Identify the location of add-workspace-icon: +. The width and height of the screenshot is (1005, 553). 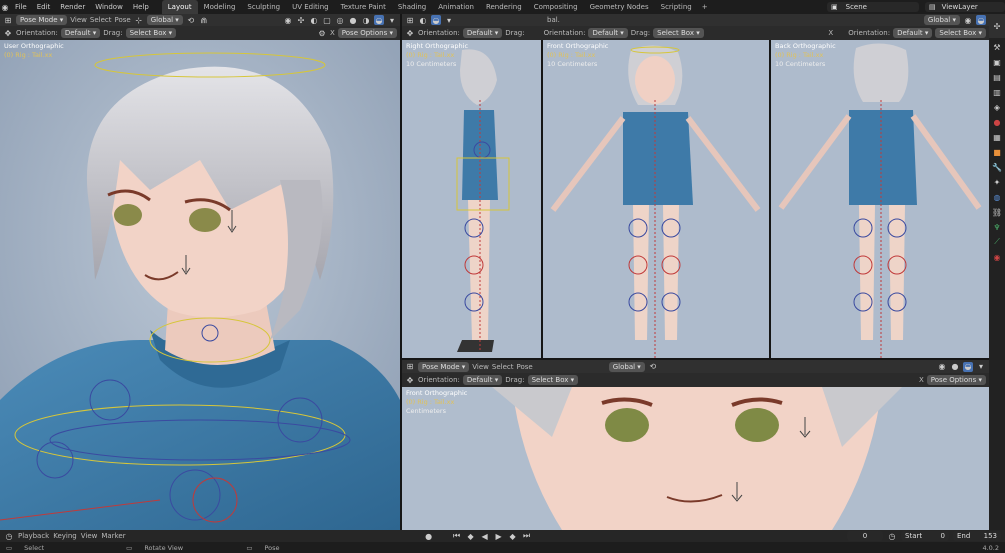
(705, 7).